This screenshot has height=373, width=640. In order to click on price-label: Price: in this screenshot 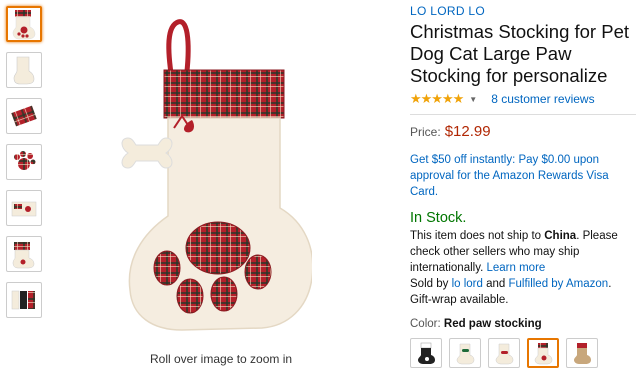, I will do `click(425, 132)`.